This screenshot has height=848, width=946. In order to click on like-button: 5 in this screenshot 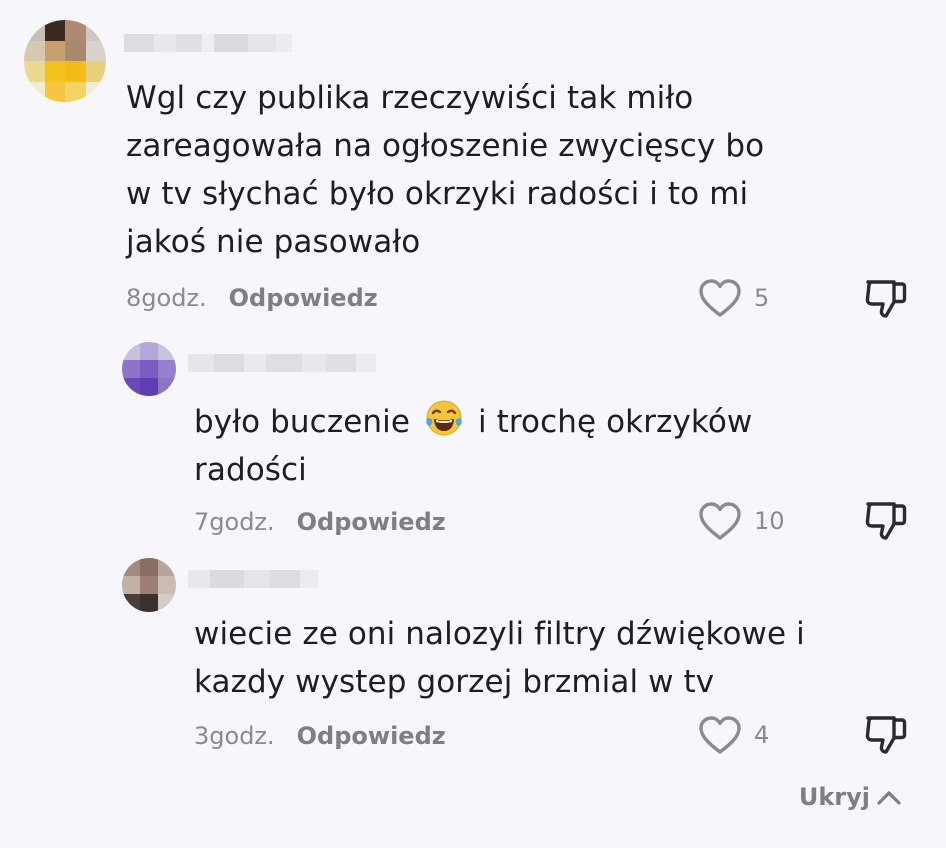, I will do `click(733, 298)`.